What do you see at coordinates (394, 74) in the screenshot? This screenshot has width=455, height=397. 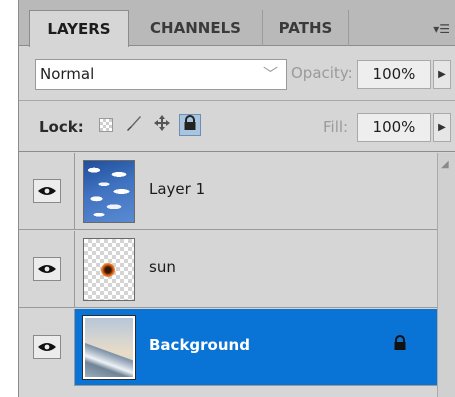 I see `opacity-field: 100%` at bounding box center [394, 74].